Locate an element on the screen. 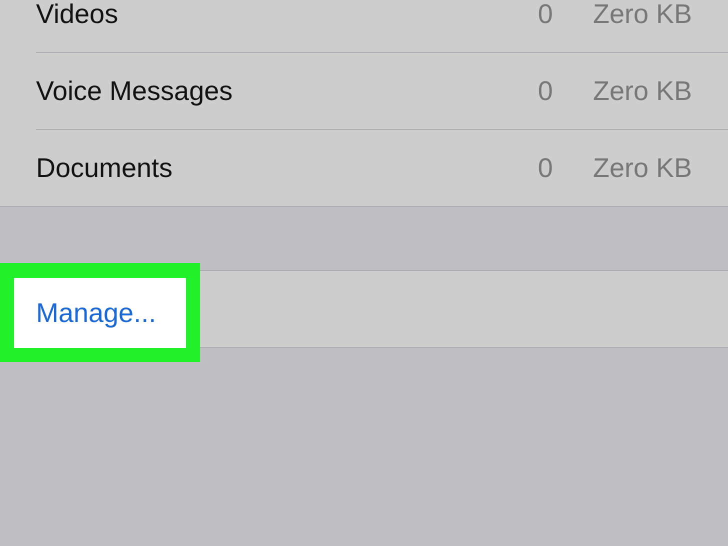 The image size is (728, 546). category-name: Documents is located at coordinates (105, 168).